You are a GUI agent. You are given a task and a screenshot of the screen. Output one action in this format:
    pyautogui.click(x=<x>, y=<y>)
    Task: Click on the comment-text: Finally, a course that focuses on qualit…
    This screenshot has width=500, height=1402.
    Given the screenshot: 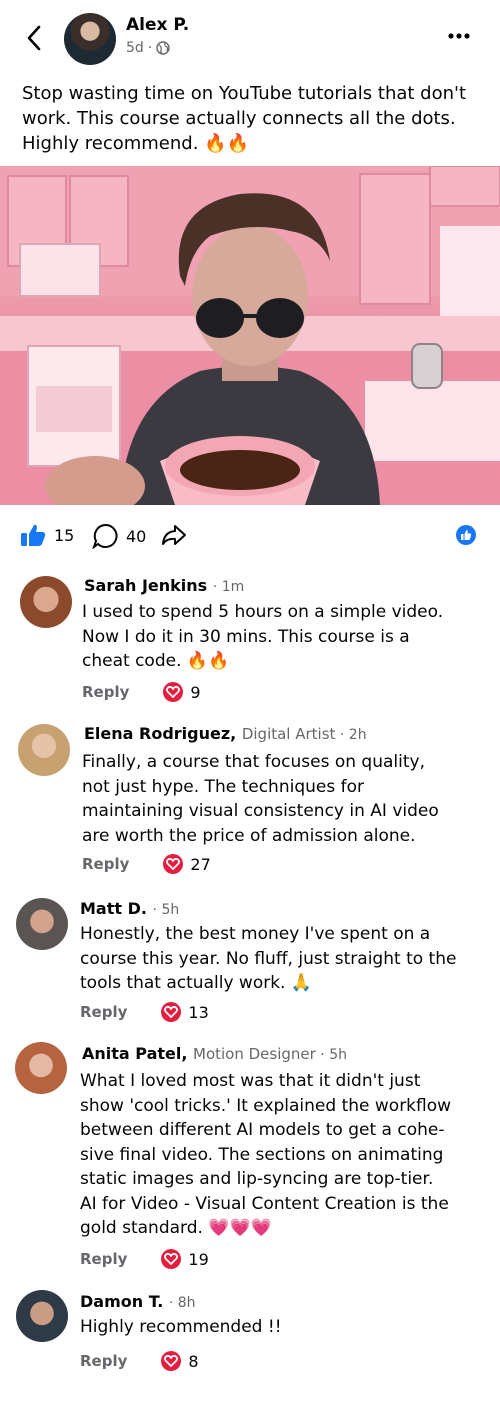 What is the action you would take?
    pyautogui.click(x=260, y=799)
    